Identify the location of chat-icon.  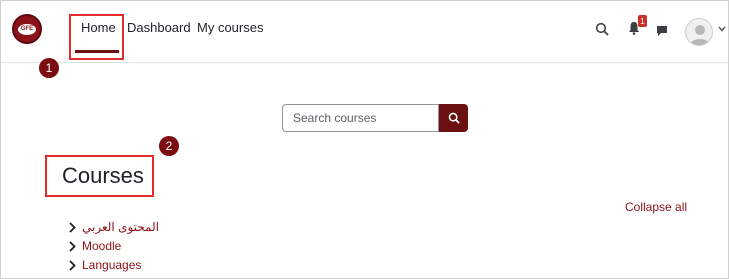
(662, 33).